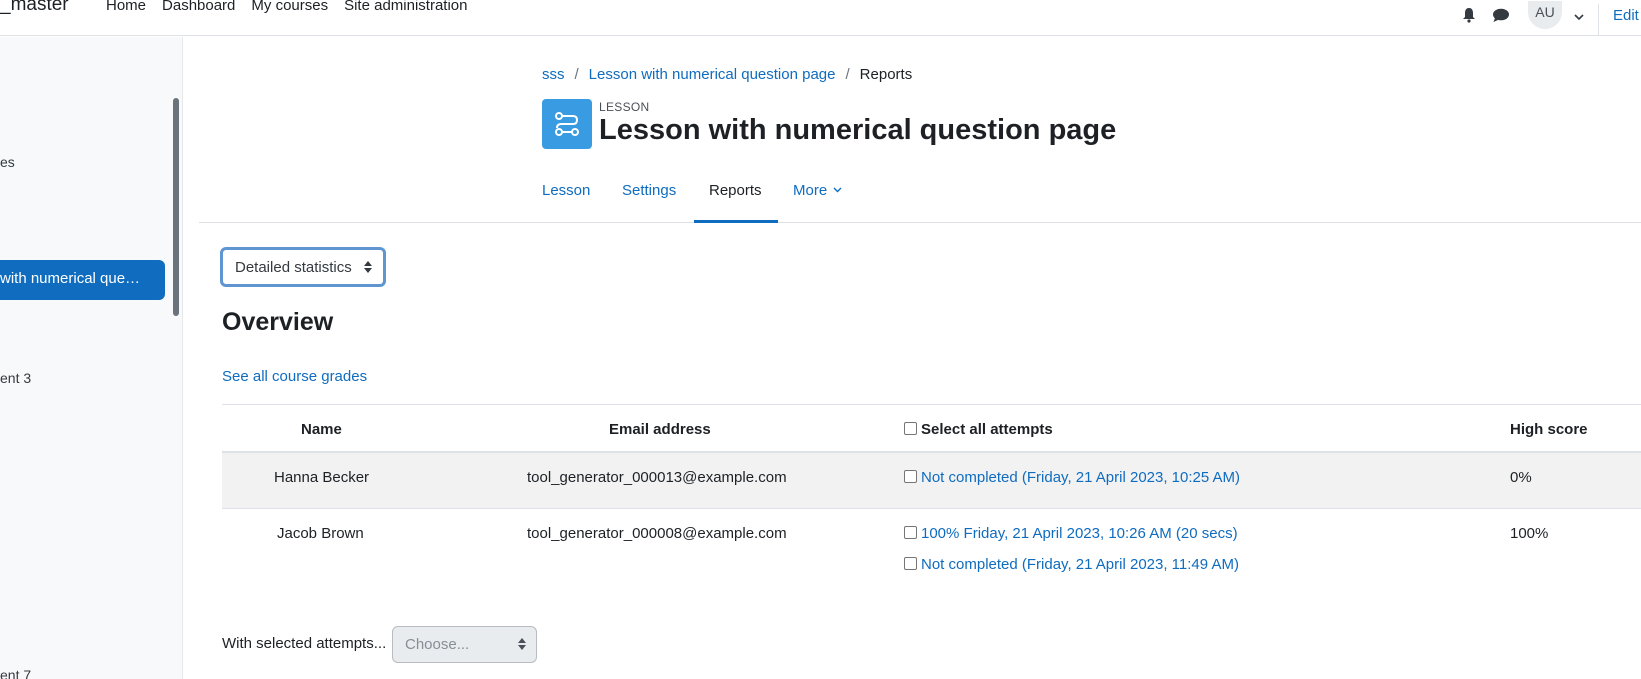 This screenshot has height=679, width=1641. Describe the element at coordinates (987, 429) in the screenshot. I see `select-all-label: Select all attempts` at that location.